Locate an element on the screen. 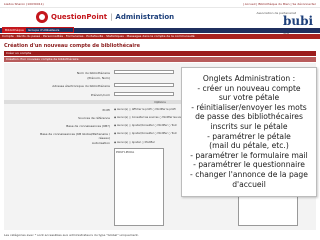  callout-line: - paramétrer le formulaire mail is located at coordinates (249, 155).